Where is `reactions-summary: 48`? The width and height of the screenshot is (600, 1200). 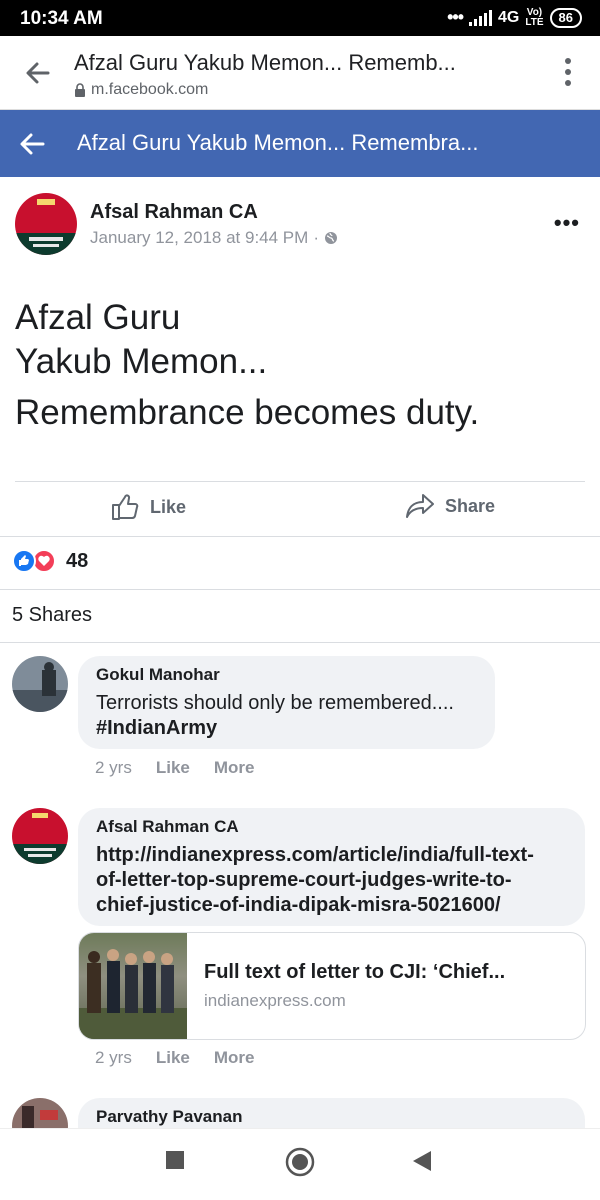 reactions-summary: 48 is located at coordinates (50, 561).